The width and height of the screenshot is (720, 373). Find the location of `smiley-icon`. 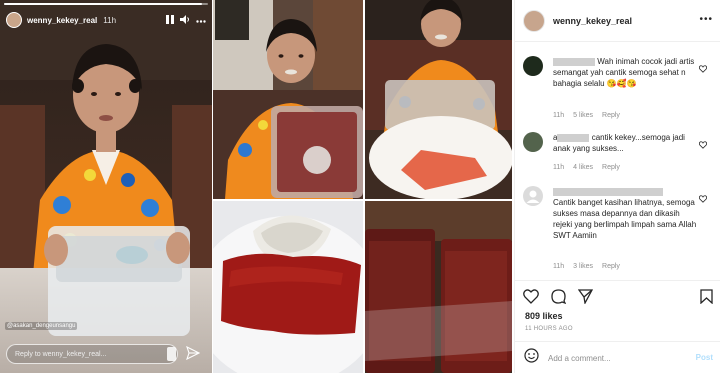

smiley-icon is located at coordinates (531, 358).